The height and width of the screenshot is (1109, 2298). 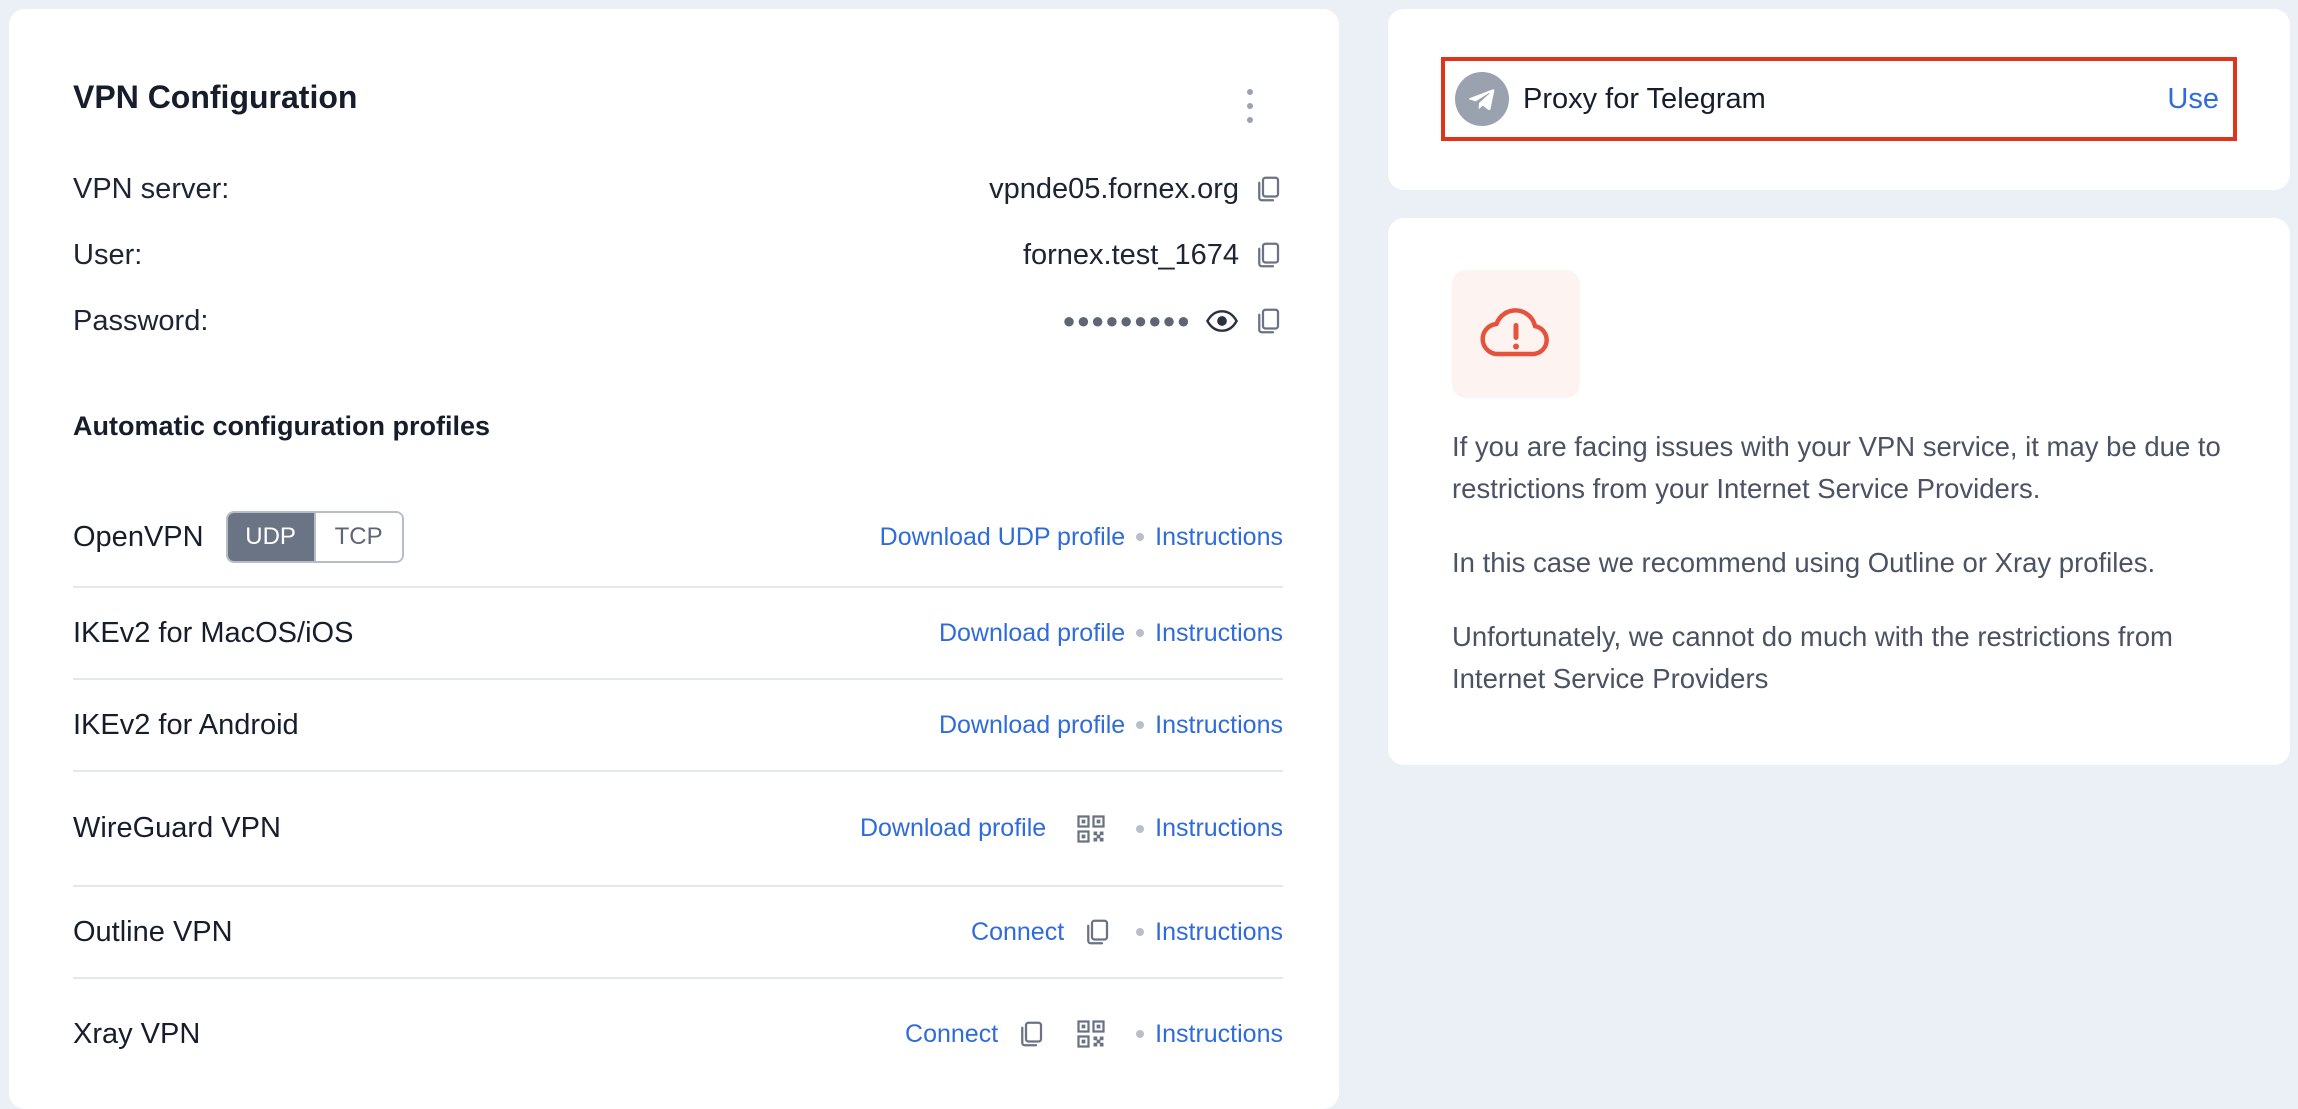 I want to click on instructions-link-ikev2-macos: Instructions, so click(x=1219, y=633).